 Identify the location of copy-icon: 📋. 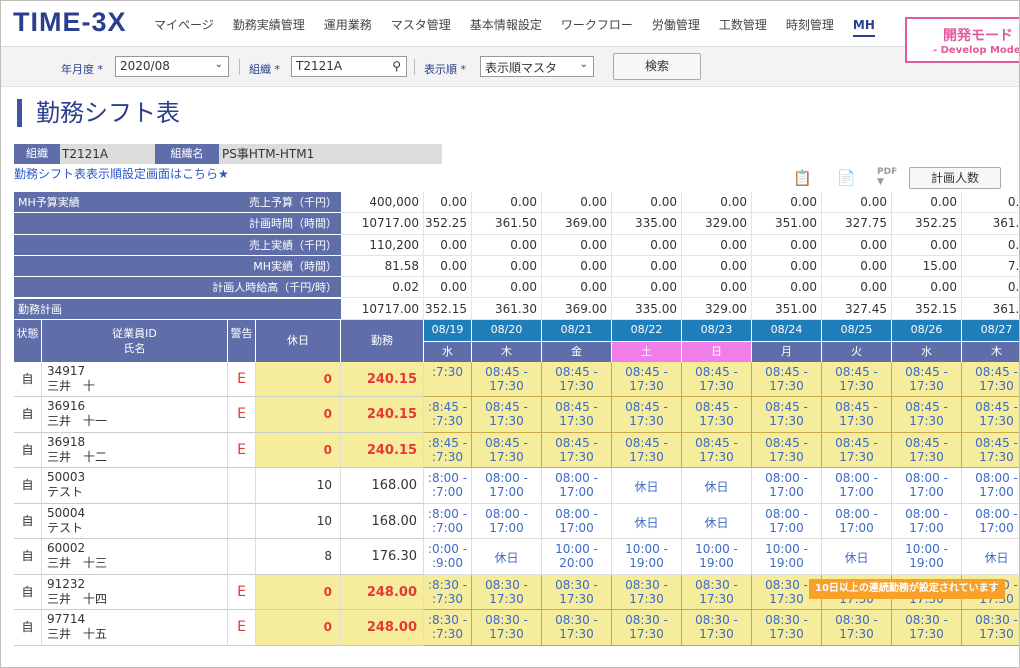
(802, 178).